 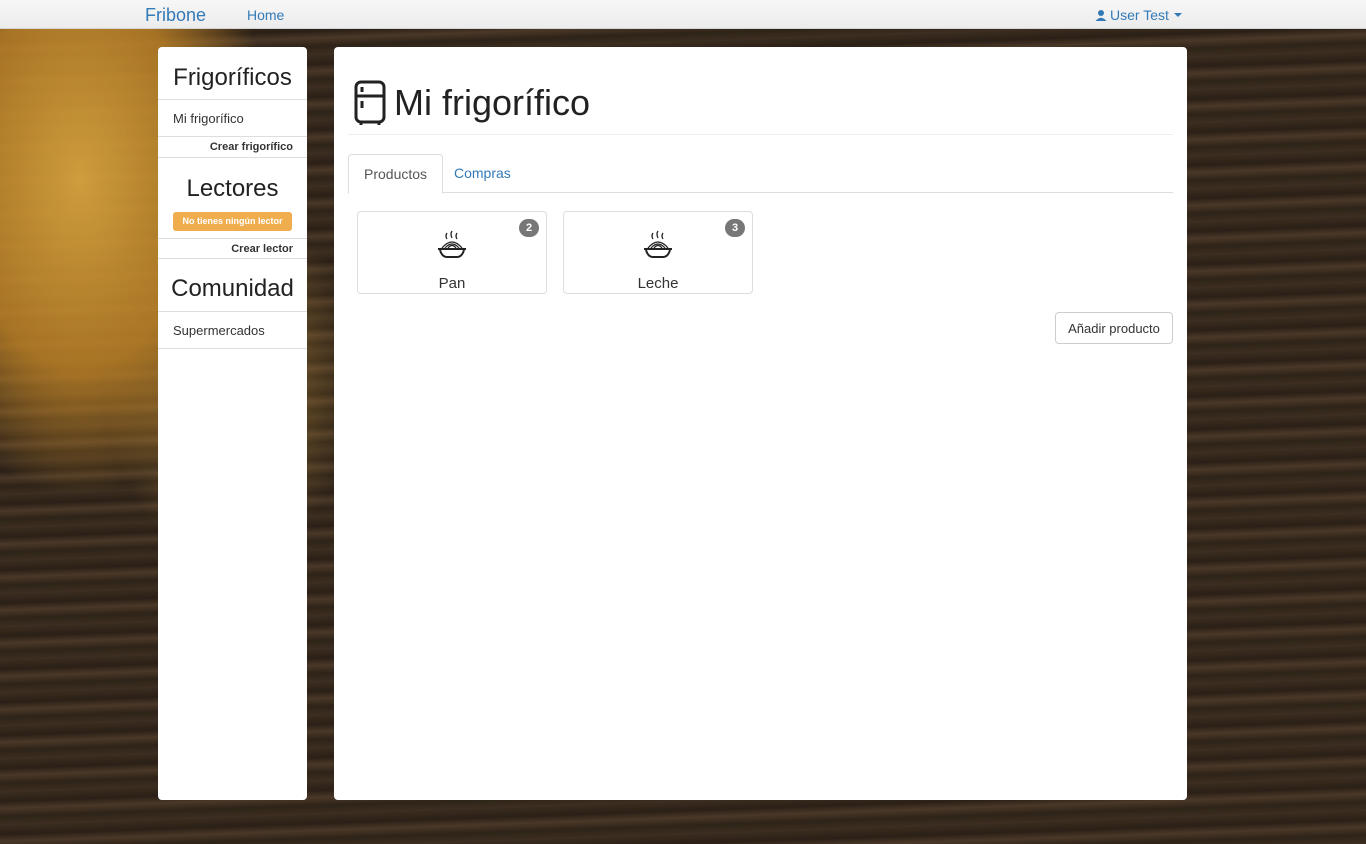 I want to click on product-card-pan: Pan 2, so click(x=452, y=252).